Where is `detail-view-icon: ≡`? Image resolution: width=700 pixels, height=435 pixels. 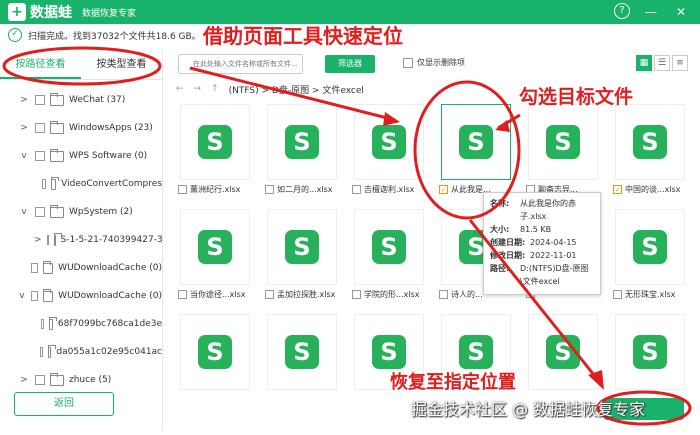
detail-view-icon: ≡ is located at coordinates (680, 63).